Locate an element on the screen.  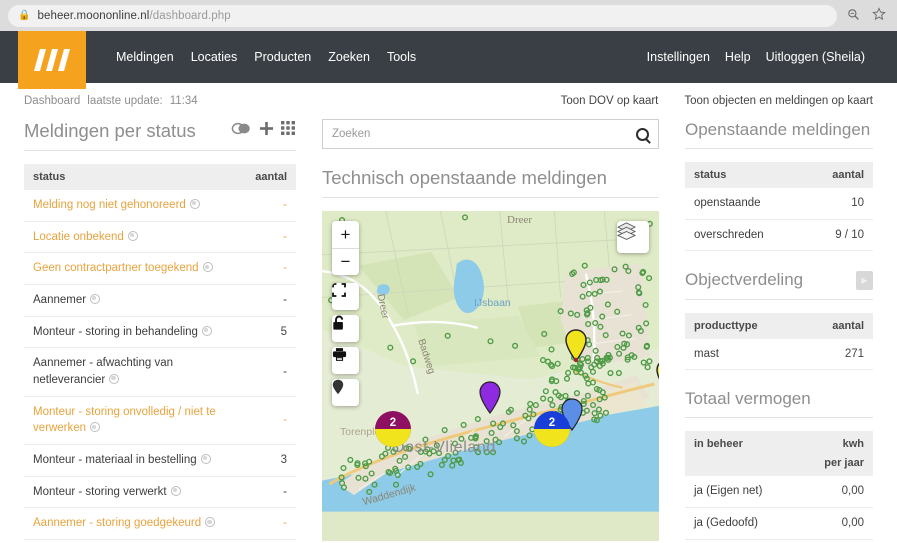
col-per-jaar: per jaar is located at coordinates (835, 467).